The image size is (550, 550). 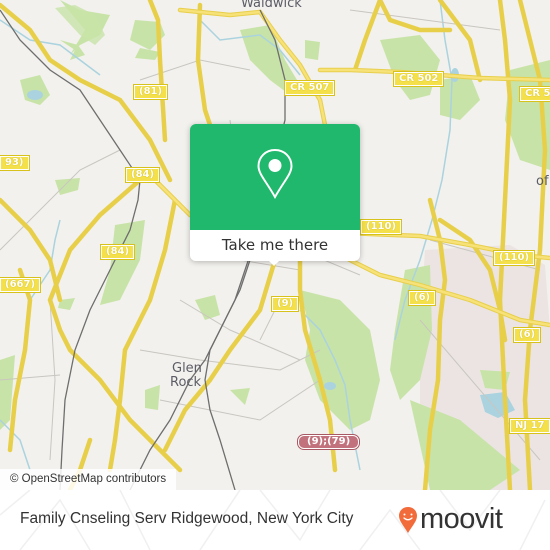 What do you see at coordinates (285, 304) in the screenshot?
I see `road-shield-9: (9)` at bounding box center [285, 304].